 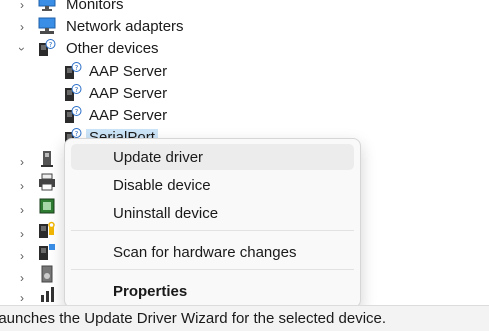 What do you see at coordinates (47, 159) in the screenshot?
I see `ports-icon` at bounding box center [47, 159].